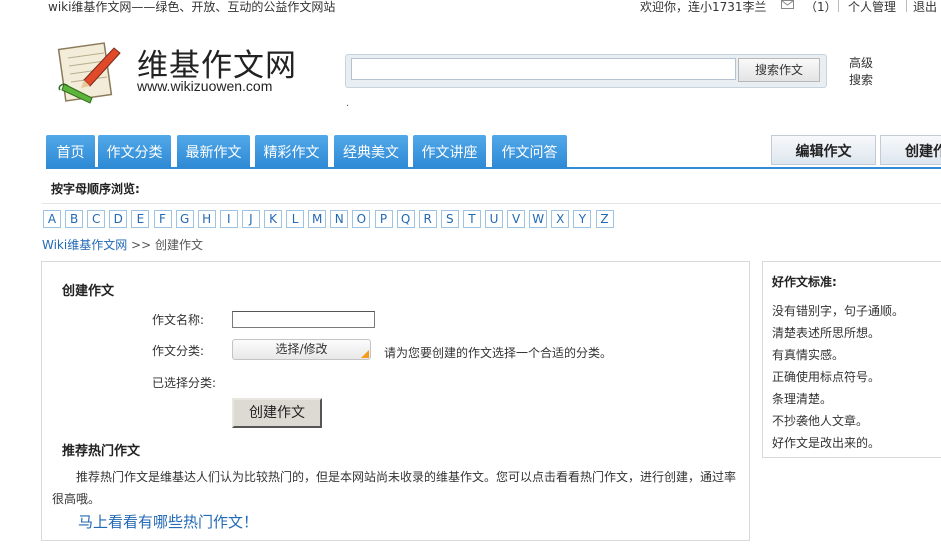 This screenshot has height=550, width=941. I want to click on essay-name-label: 作文名称:, so click(178, 320).